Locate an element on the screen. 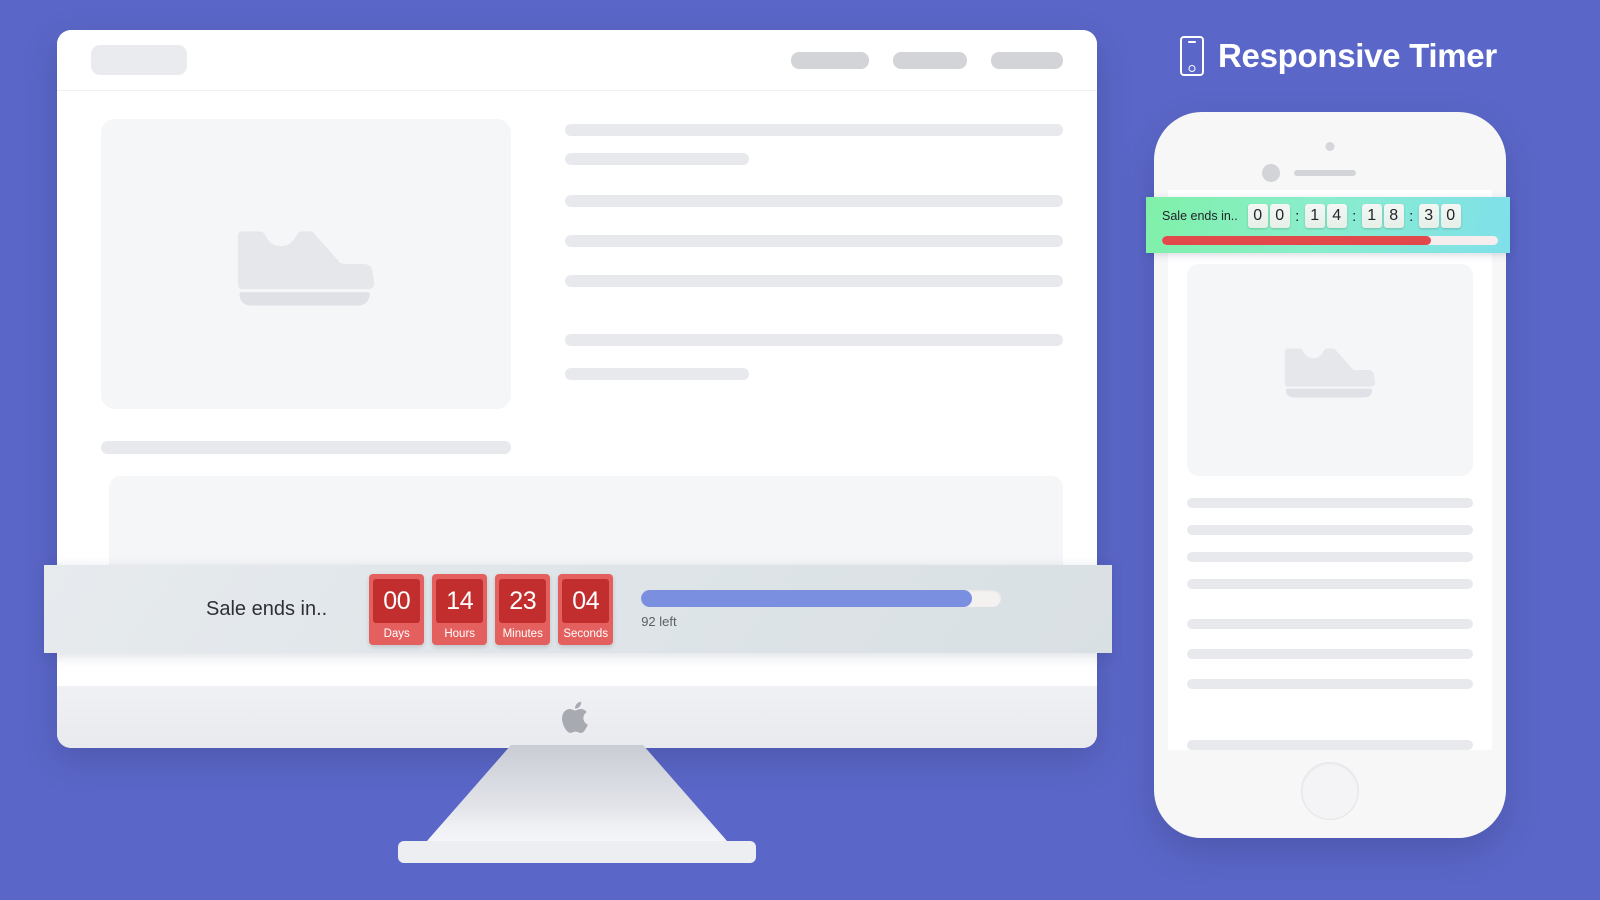 The width and height of the screenshot is (1600, 900). mobile-countdown-digits: 00:14:18:30 is located at coordinates (1354, 216).